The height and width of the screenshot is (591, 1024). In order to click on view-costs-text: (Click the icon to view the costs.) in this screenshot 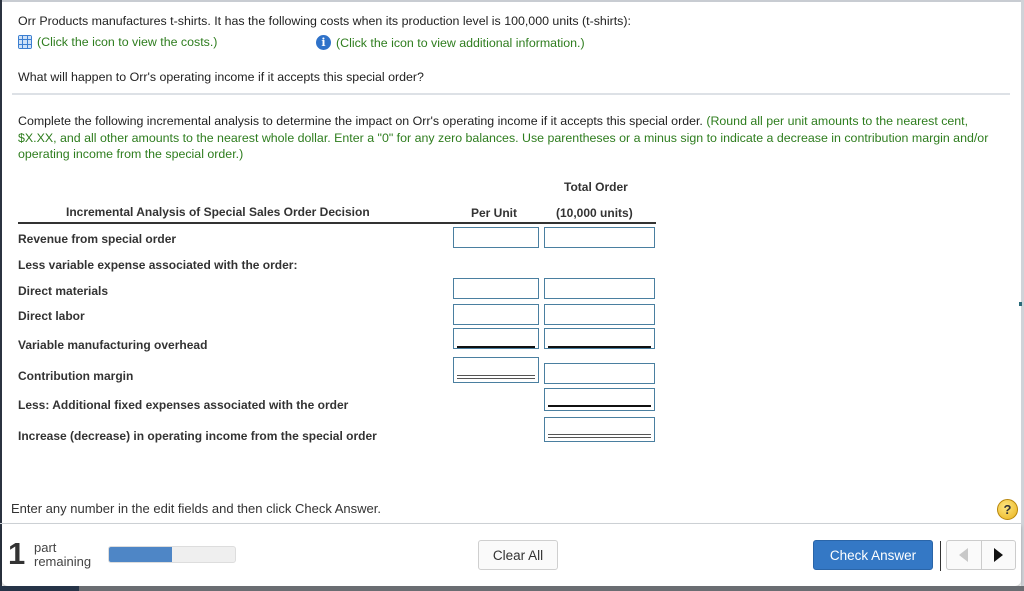, I will do `click(127, 42)`.